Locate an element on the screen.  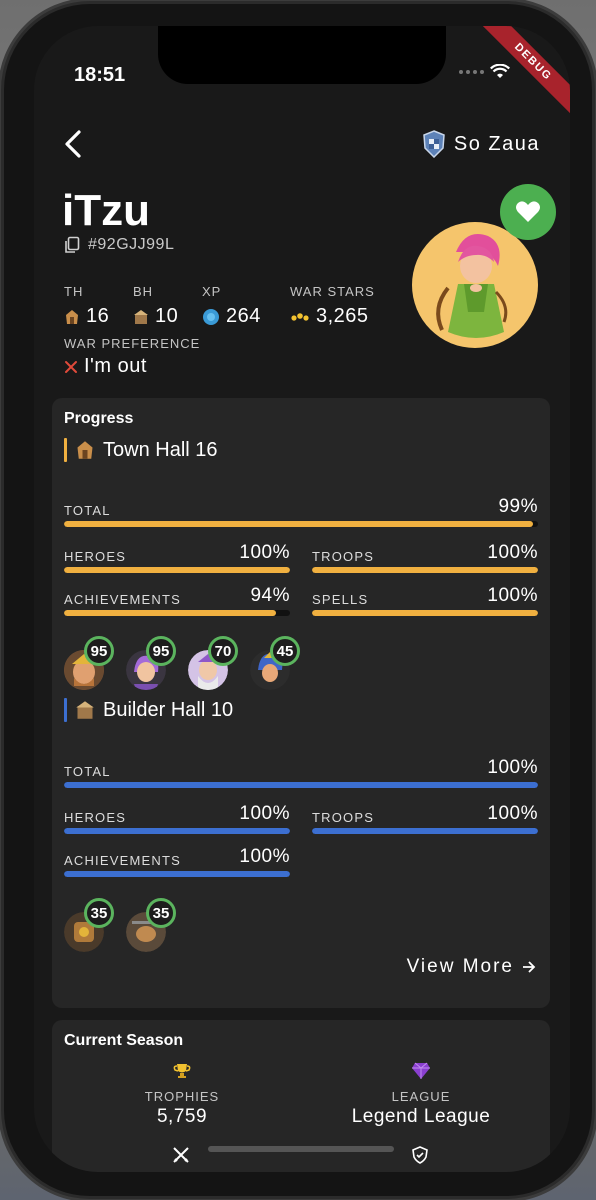
close-icon is located at coordinates (71, 366).